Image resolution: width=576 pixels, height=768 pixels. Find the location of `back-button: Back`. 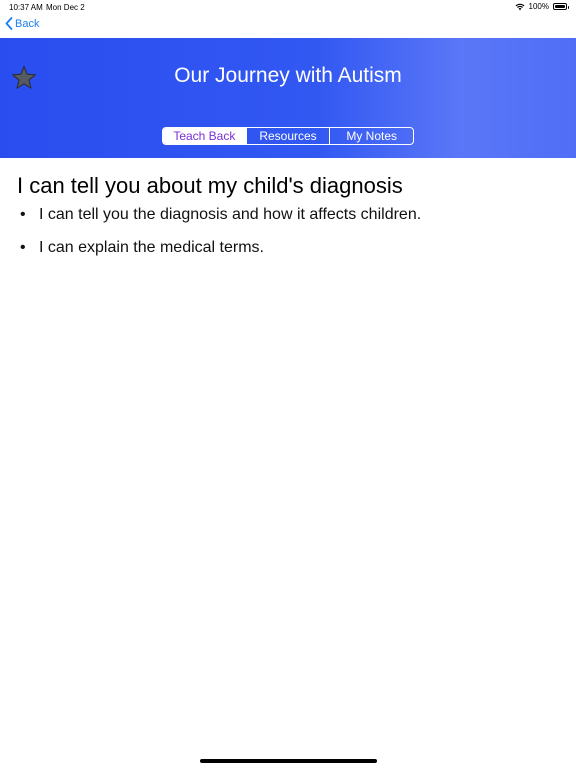

back-button: Back is located at coordinates (22, 23).